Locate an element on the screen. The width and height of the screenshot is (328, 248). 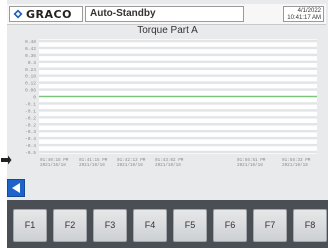
function-key-f6: F6 is located at coordinates (230, 225).